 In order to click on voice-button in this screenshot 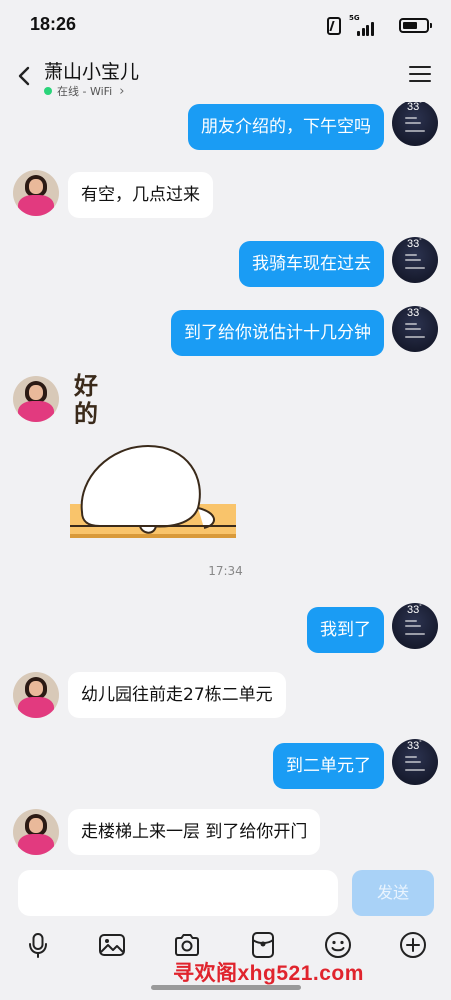, I will do `click(38, 945)`.